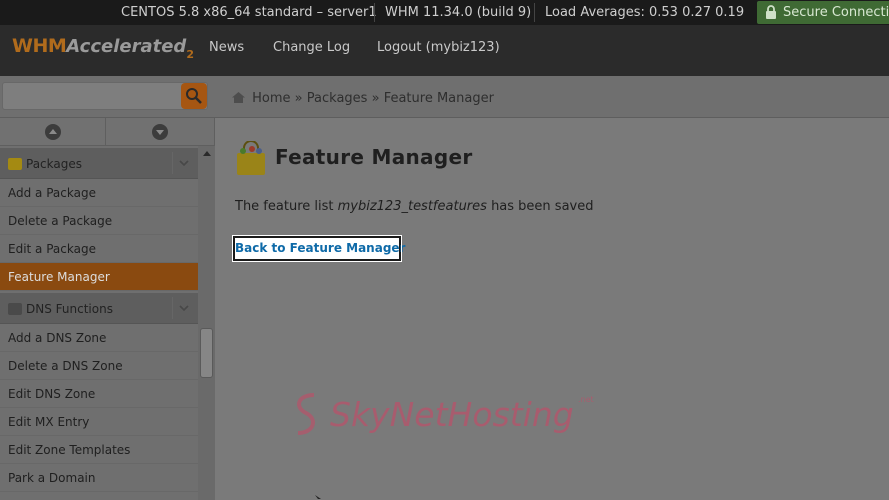 The image size is (889, 500). What do you see at coordinates (15, 309) in the screenshot?
I see `dns-icon` at bounding box center [15, 309].